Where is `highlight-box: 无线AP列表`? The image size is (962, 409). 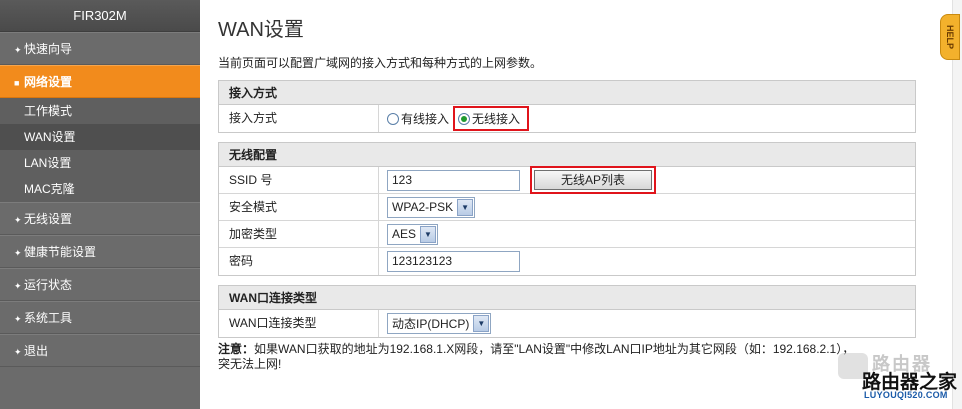
highlight-box: 无线AP列表 is located at coordinates (593, 180).